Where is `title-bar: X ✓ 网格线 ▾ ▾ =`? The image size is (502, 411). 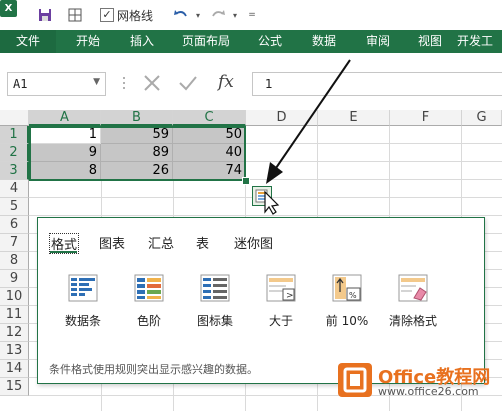
title-bar: X ✓ 网格线 ▾ ▾ = is located at coordinates (251, 15).